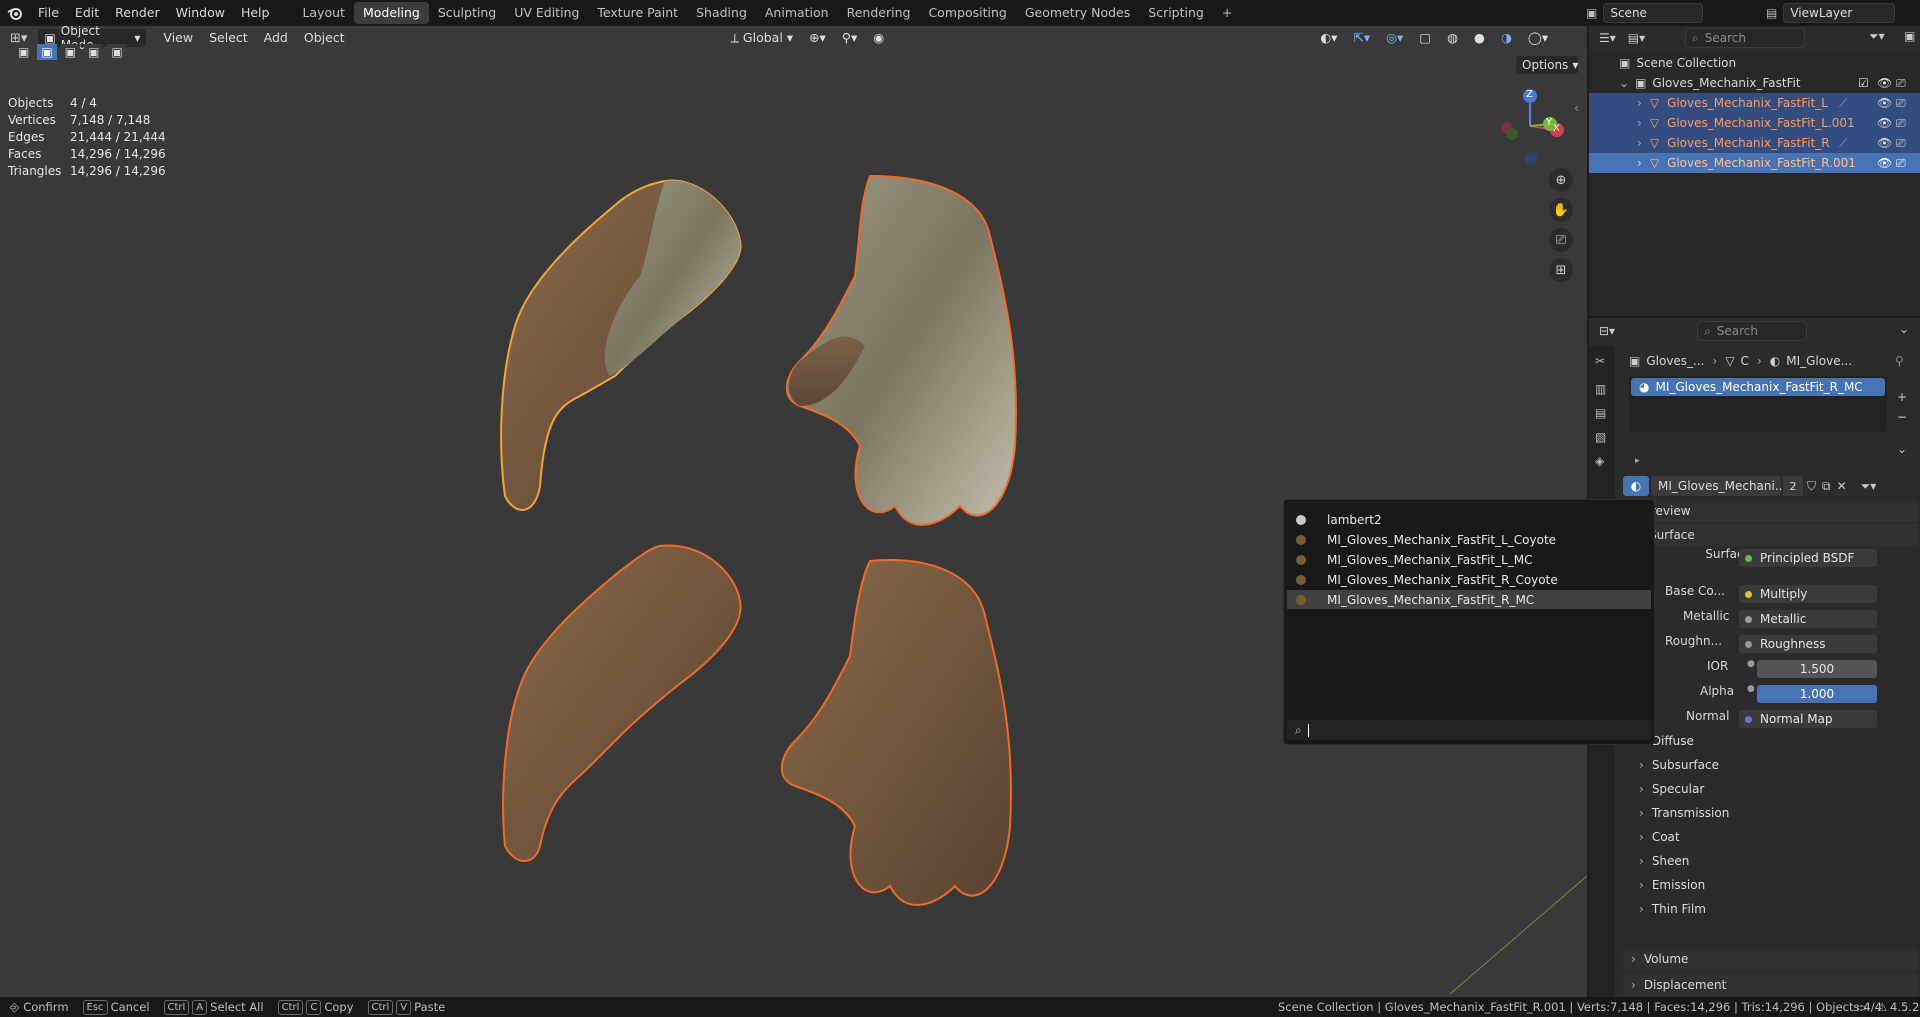 The height and width of the screenshot is (1017, 1920). What do you see at coordinates (87, 13) in the screenshot?
I see `menu-edit: Edit` at bounding box center [87, 13].